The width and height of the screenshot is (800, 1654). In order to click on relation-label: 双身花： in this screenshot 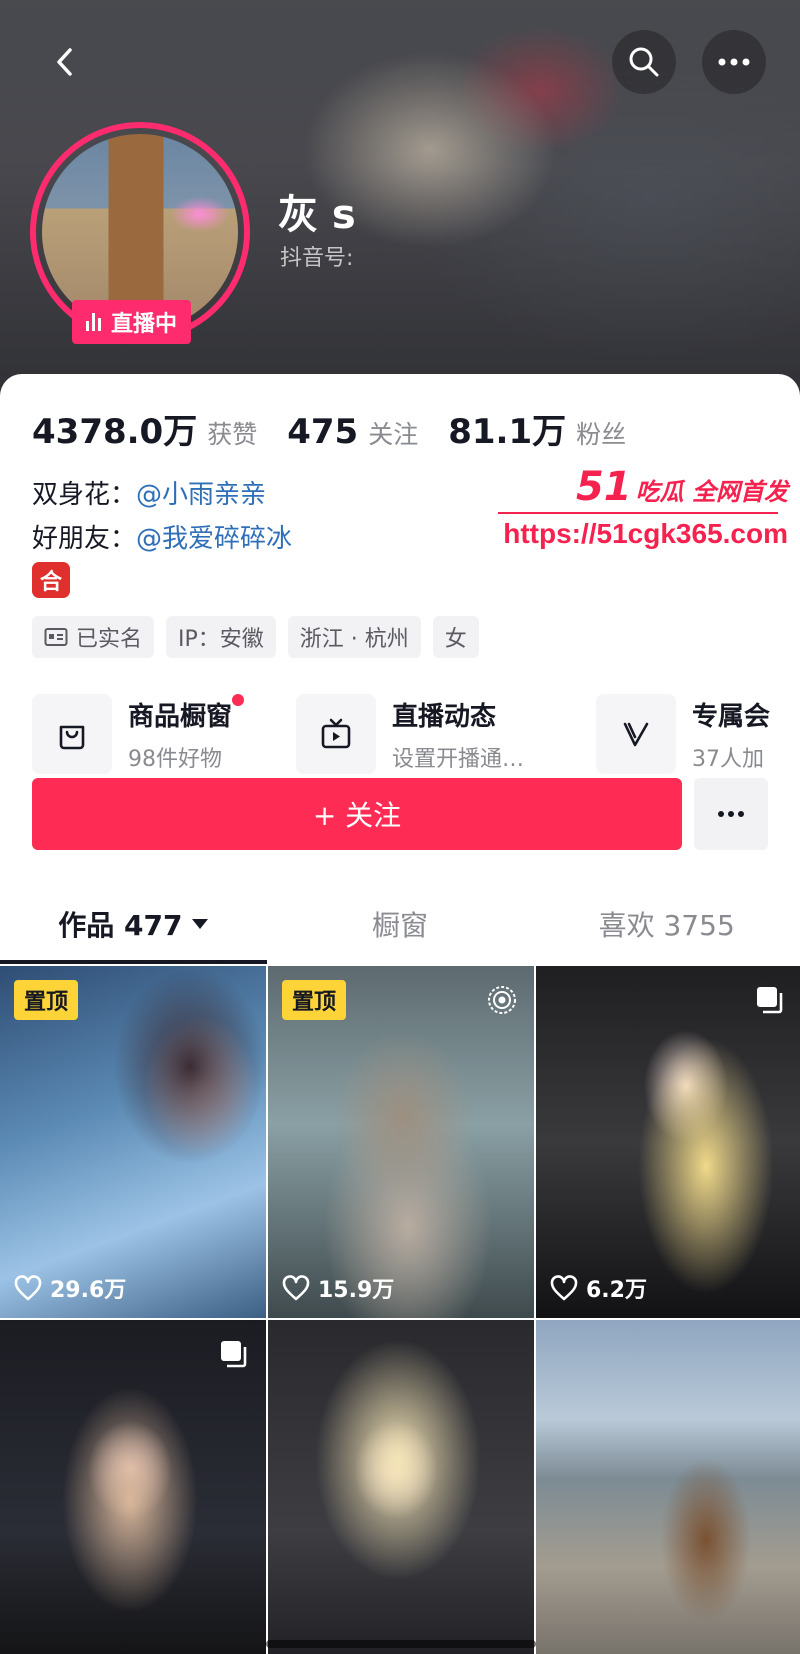, I will do `click(84, 495)`.